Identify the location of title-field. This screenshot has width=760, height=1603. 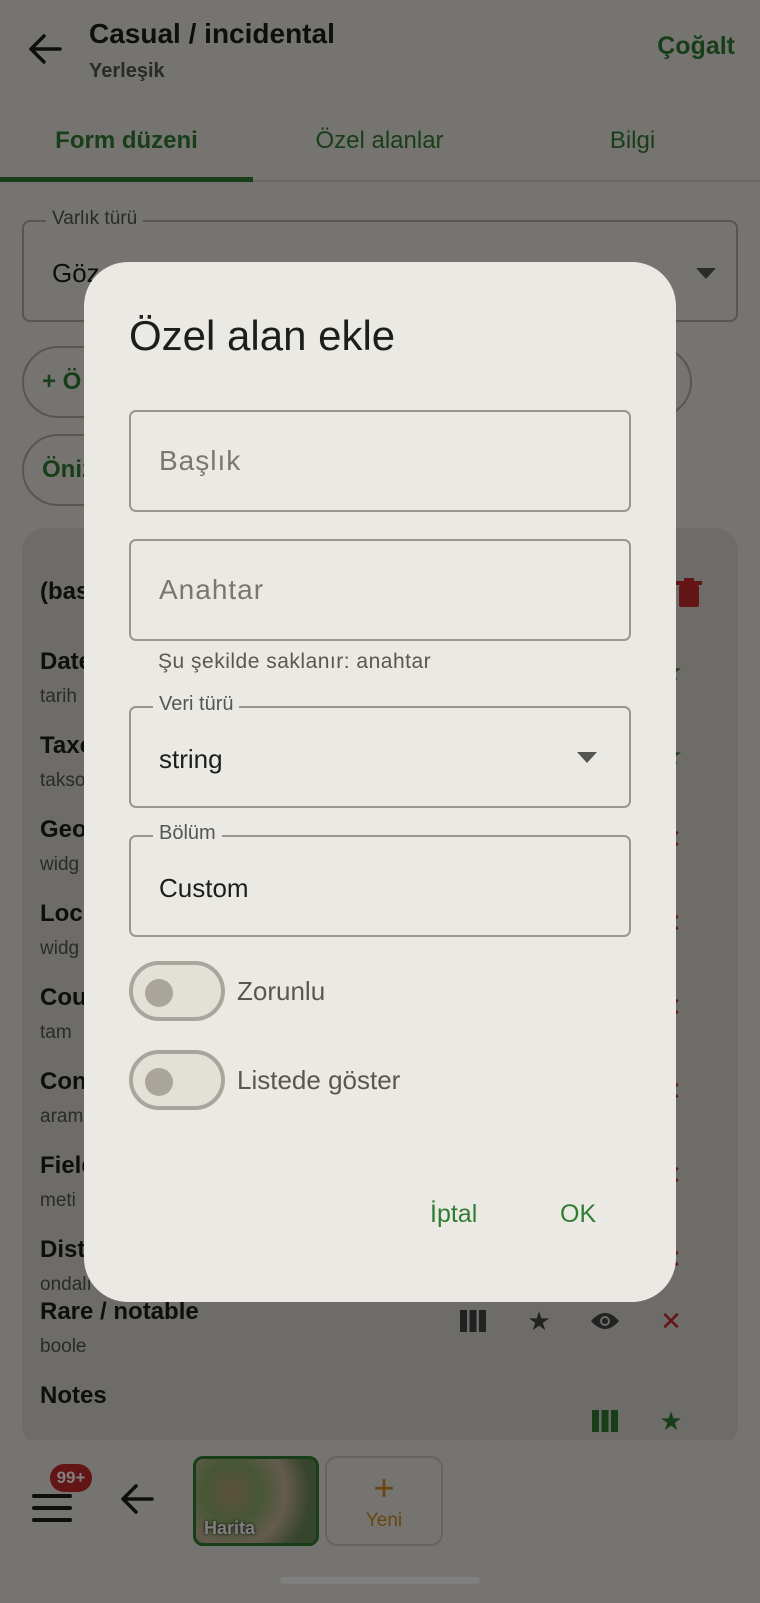
(380, 461).